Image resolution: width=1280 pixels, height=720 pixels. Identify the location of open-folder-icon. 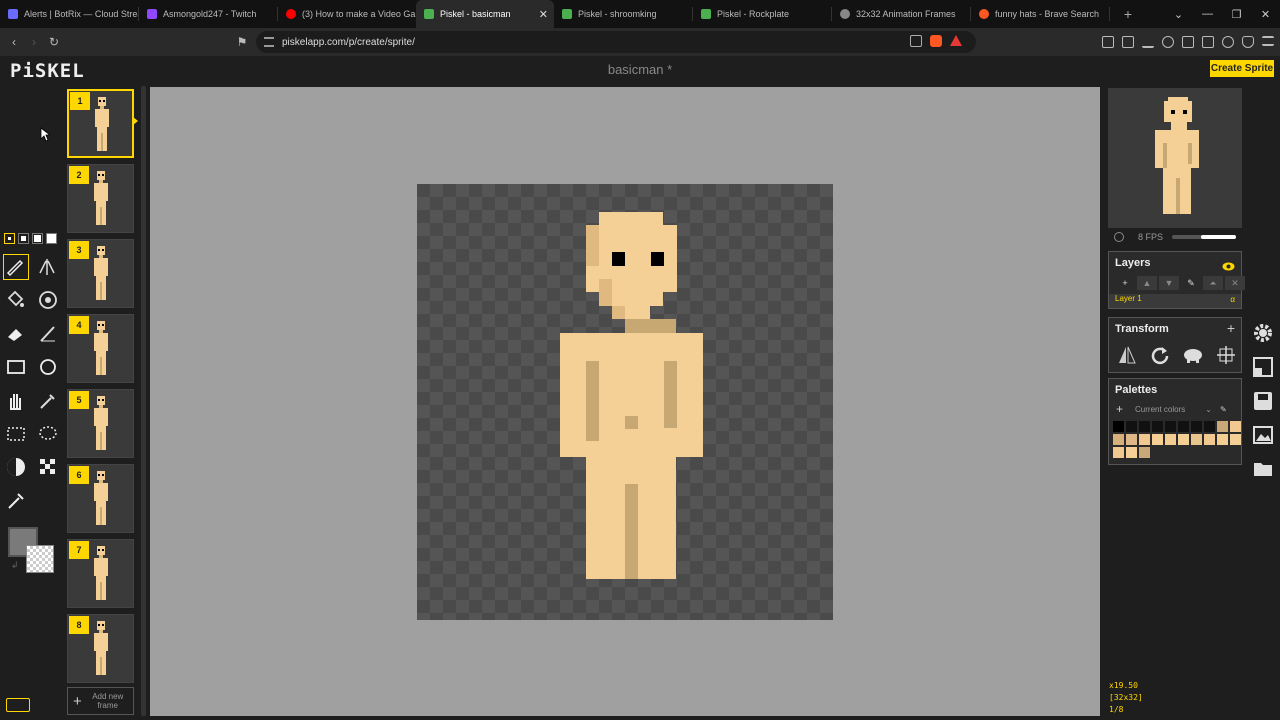
(1263, 469).